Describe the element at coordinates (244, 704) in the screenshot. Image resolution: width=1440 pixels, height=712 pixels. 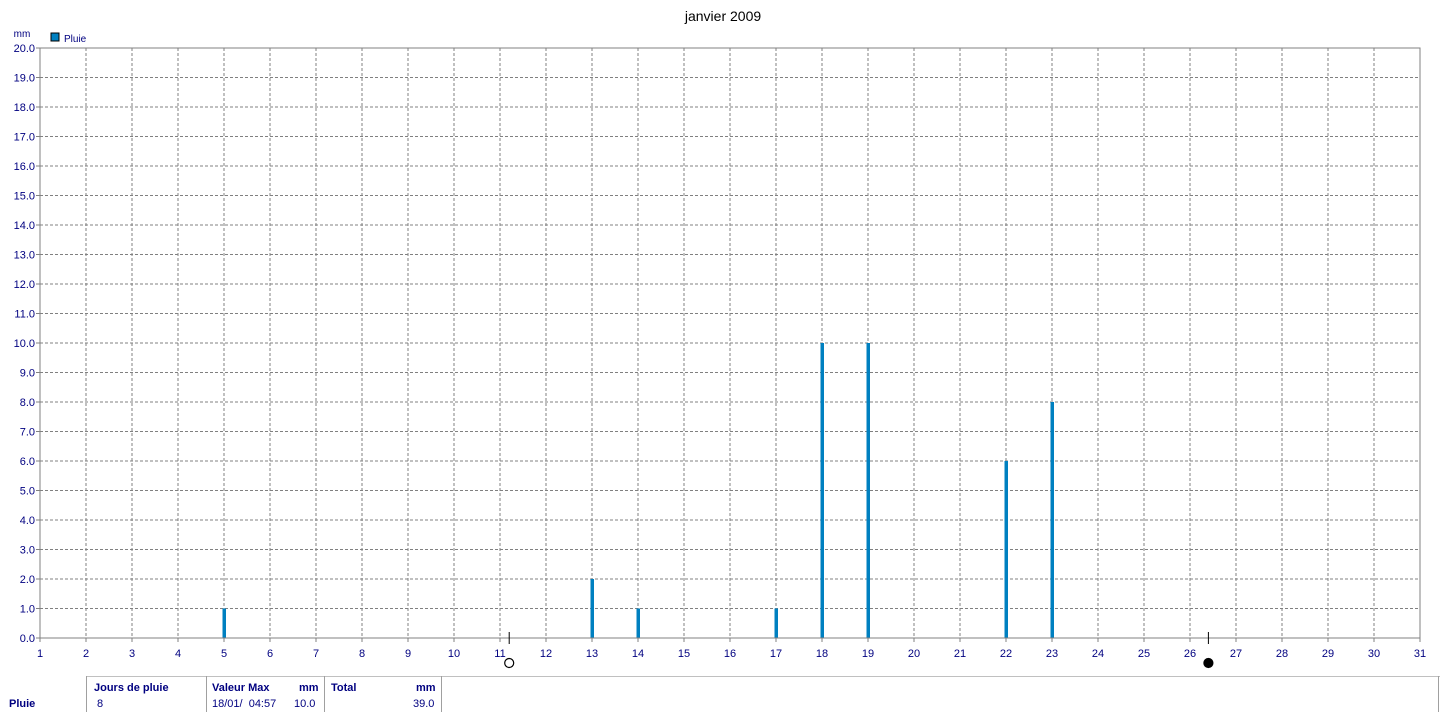
I see `valeur-max-date: 18/01/ 04:57` at that location.